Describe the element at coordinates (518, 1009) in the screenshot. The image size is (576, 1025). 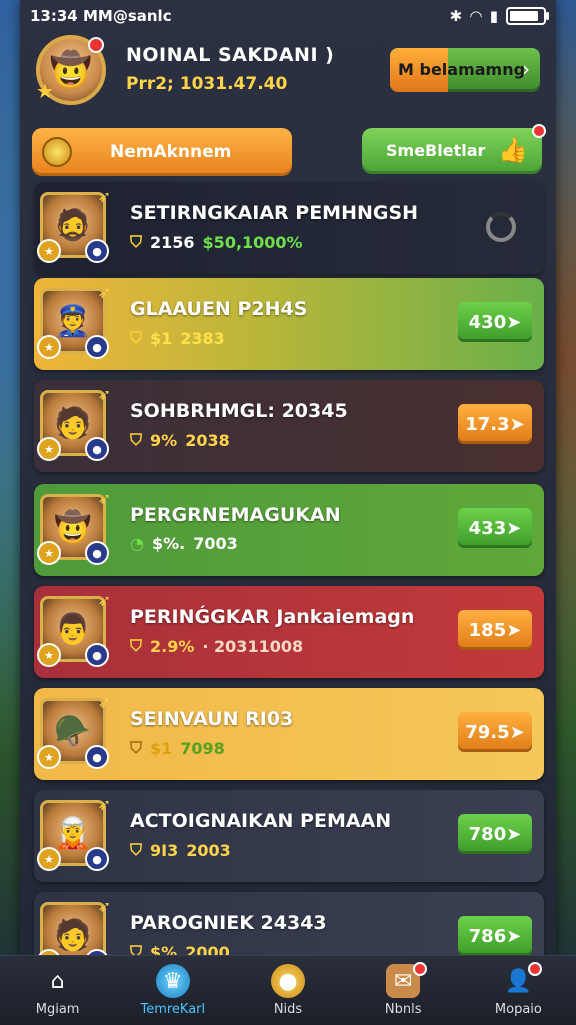
I see `nav-label: Mopaio` at that location.